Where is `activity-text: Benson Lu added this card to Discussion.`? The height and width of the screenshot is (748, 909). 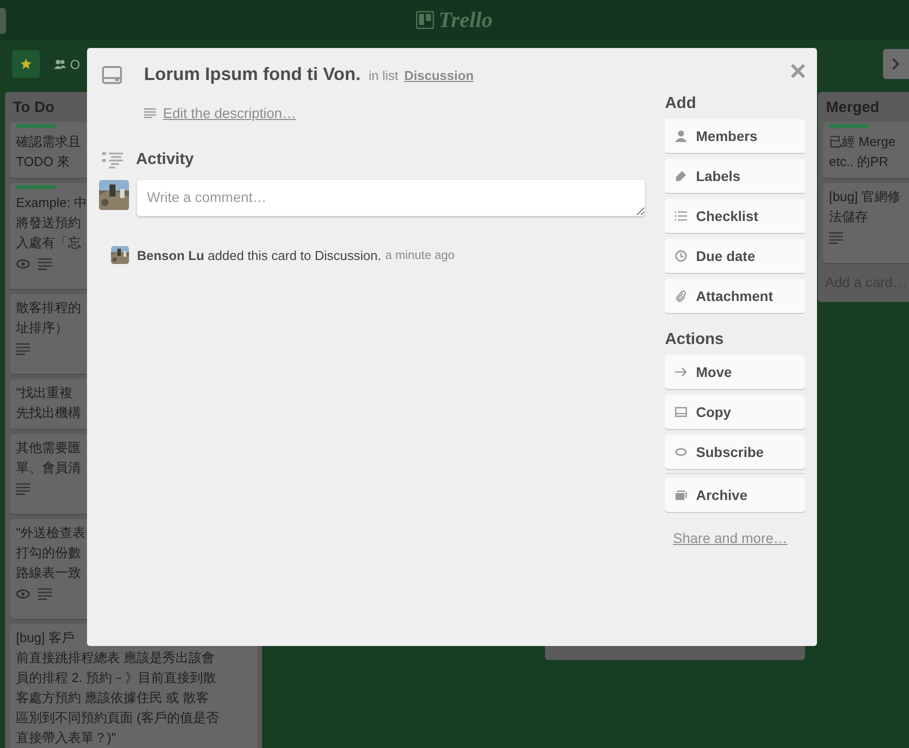
activity-text: Benson Lu added this card to Discussion. is located at coordinates (259, 255).